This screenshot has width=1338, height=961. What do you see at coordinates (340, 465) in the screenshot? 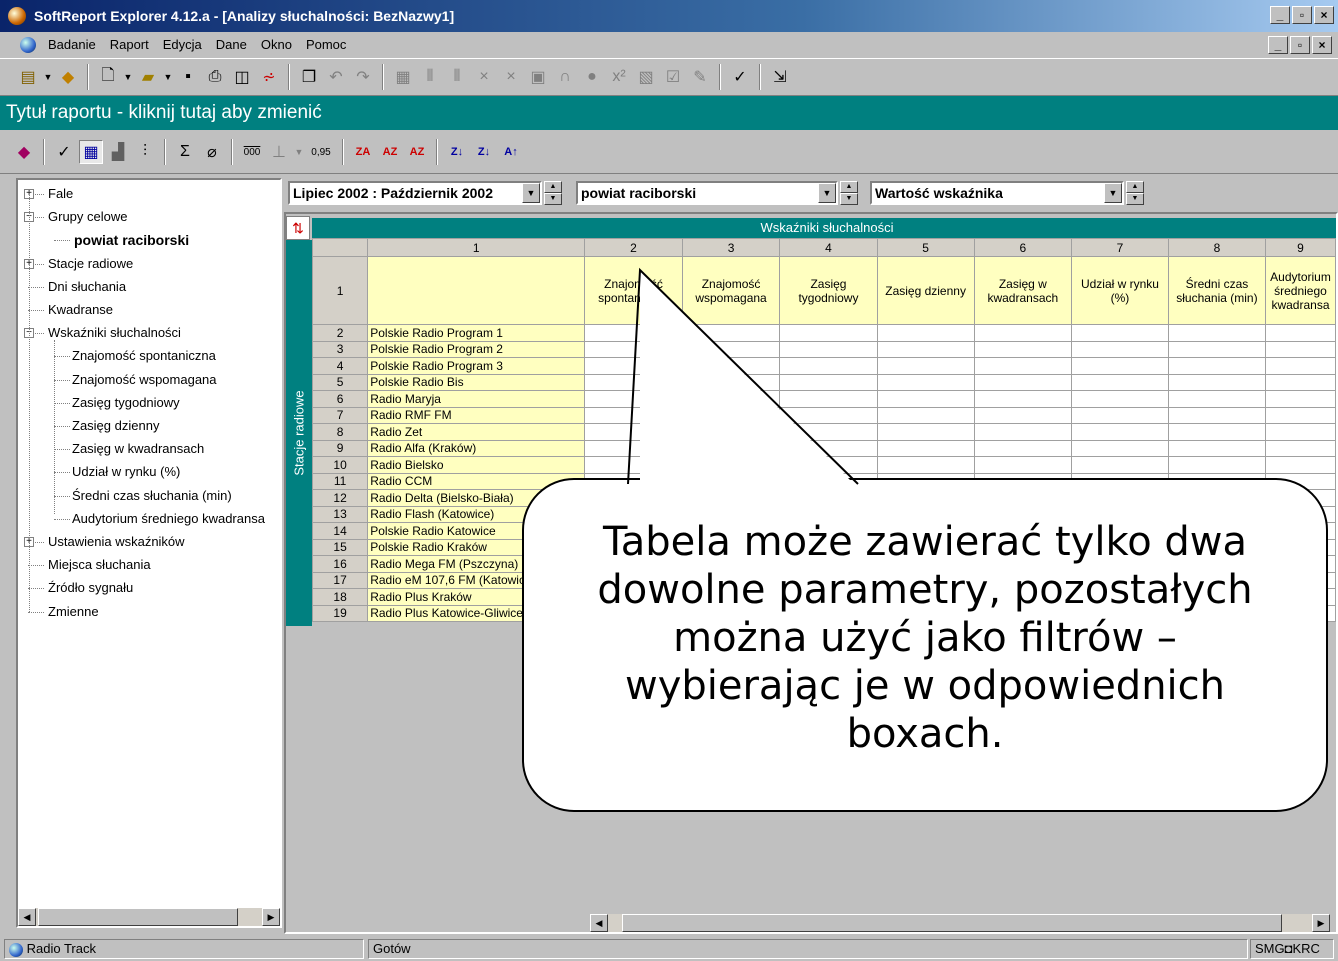
I see `row-number: 10` at bounding box center [340, 465].